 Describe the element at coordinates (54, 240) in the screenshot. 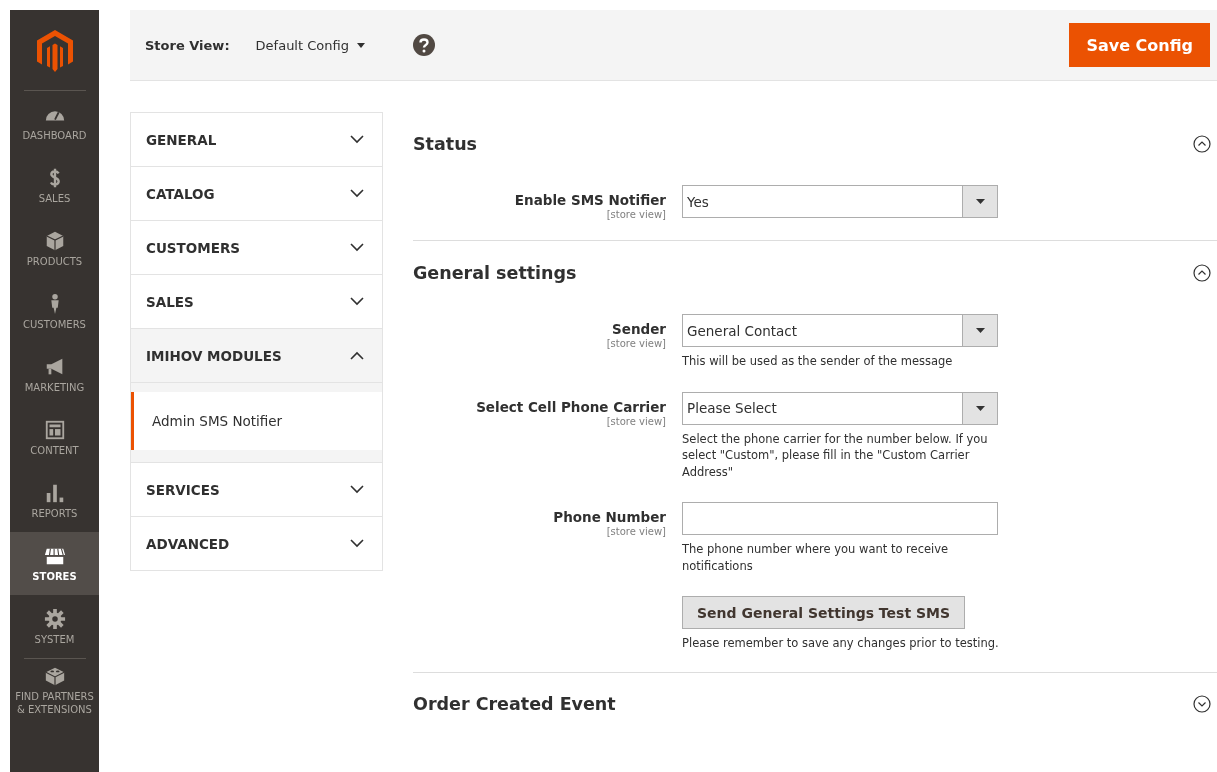

I see `box-icon` at that location.